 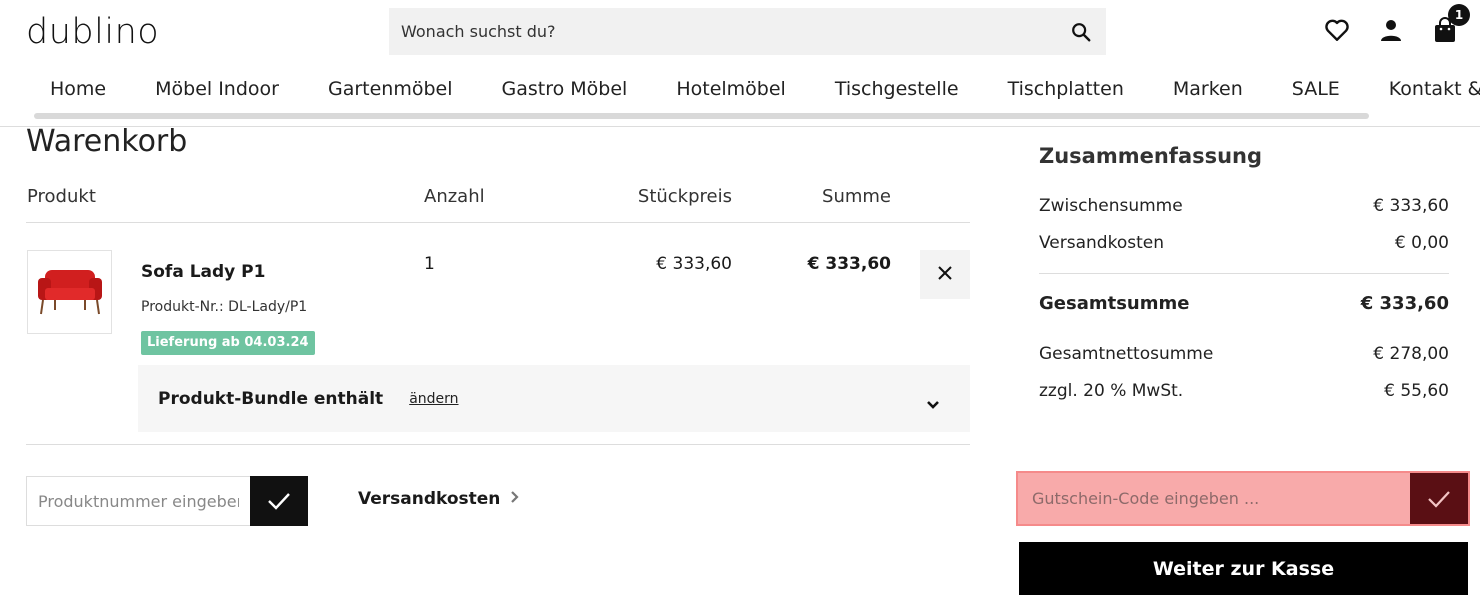 What do you see at coordinates (429, 499) in the screenshot?
I see `shipping-costs-label: Versandkosten` at bounding box center [429, 499].